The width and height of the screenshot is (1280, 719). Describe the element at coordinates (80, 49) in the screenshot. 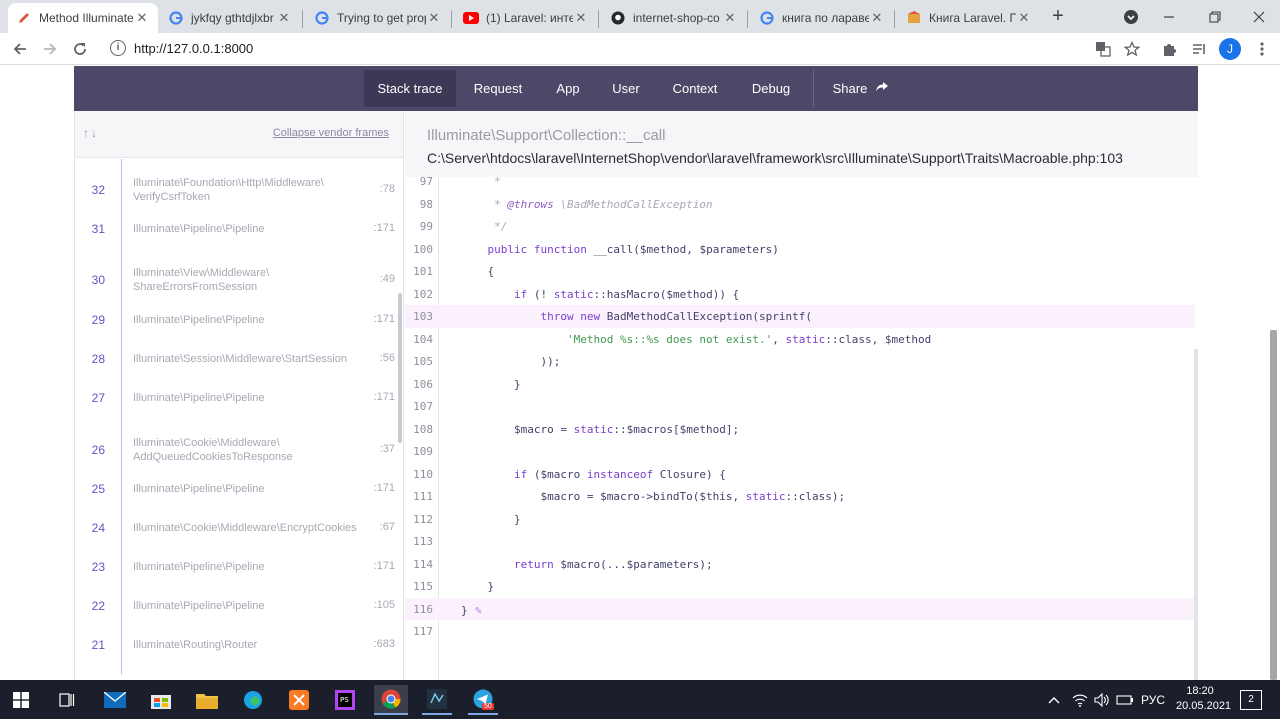

I see `reload-icon` at that location.